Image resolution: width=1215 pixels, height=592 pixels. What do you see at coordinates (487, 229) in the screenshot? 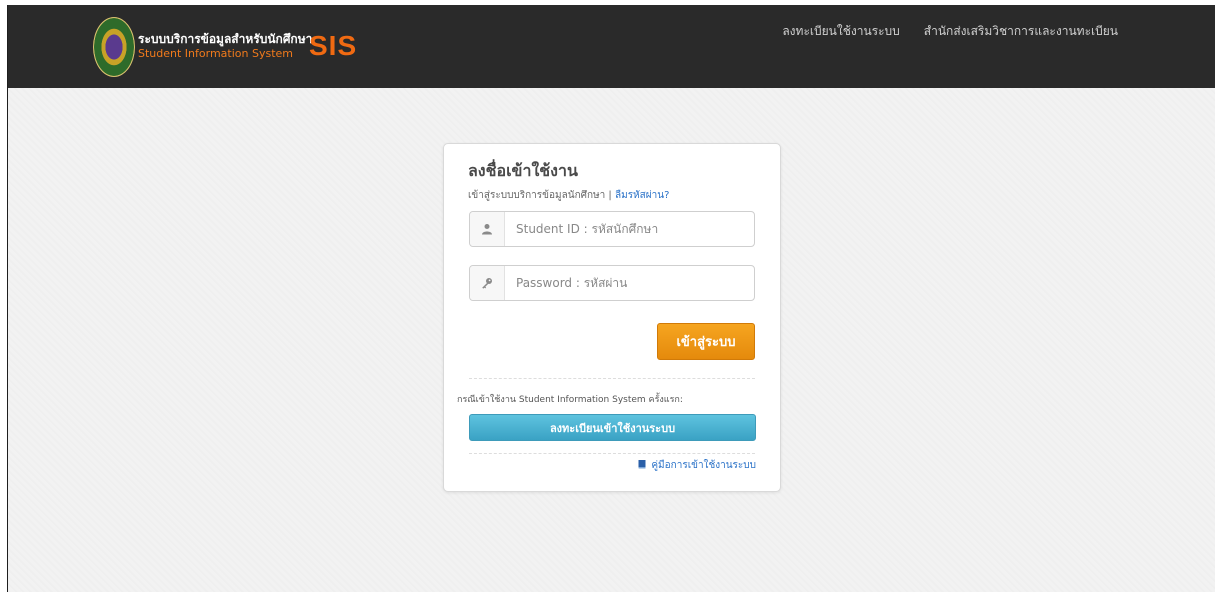
I see `user-icon` at bounding box center [487, 229].